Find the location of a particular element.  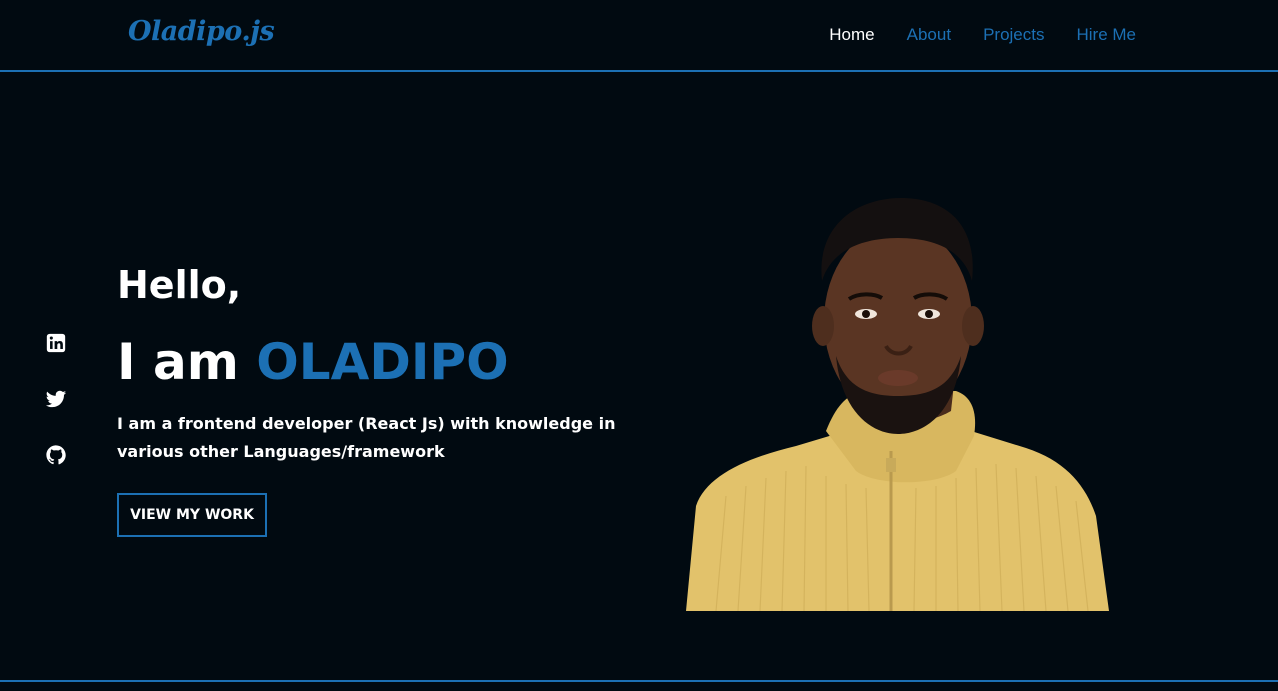

nav-menu: Home About Projects Hire Me is located at coordinates (982, 35).